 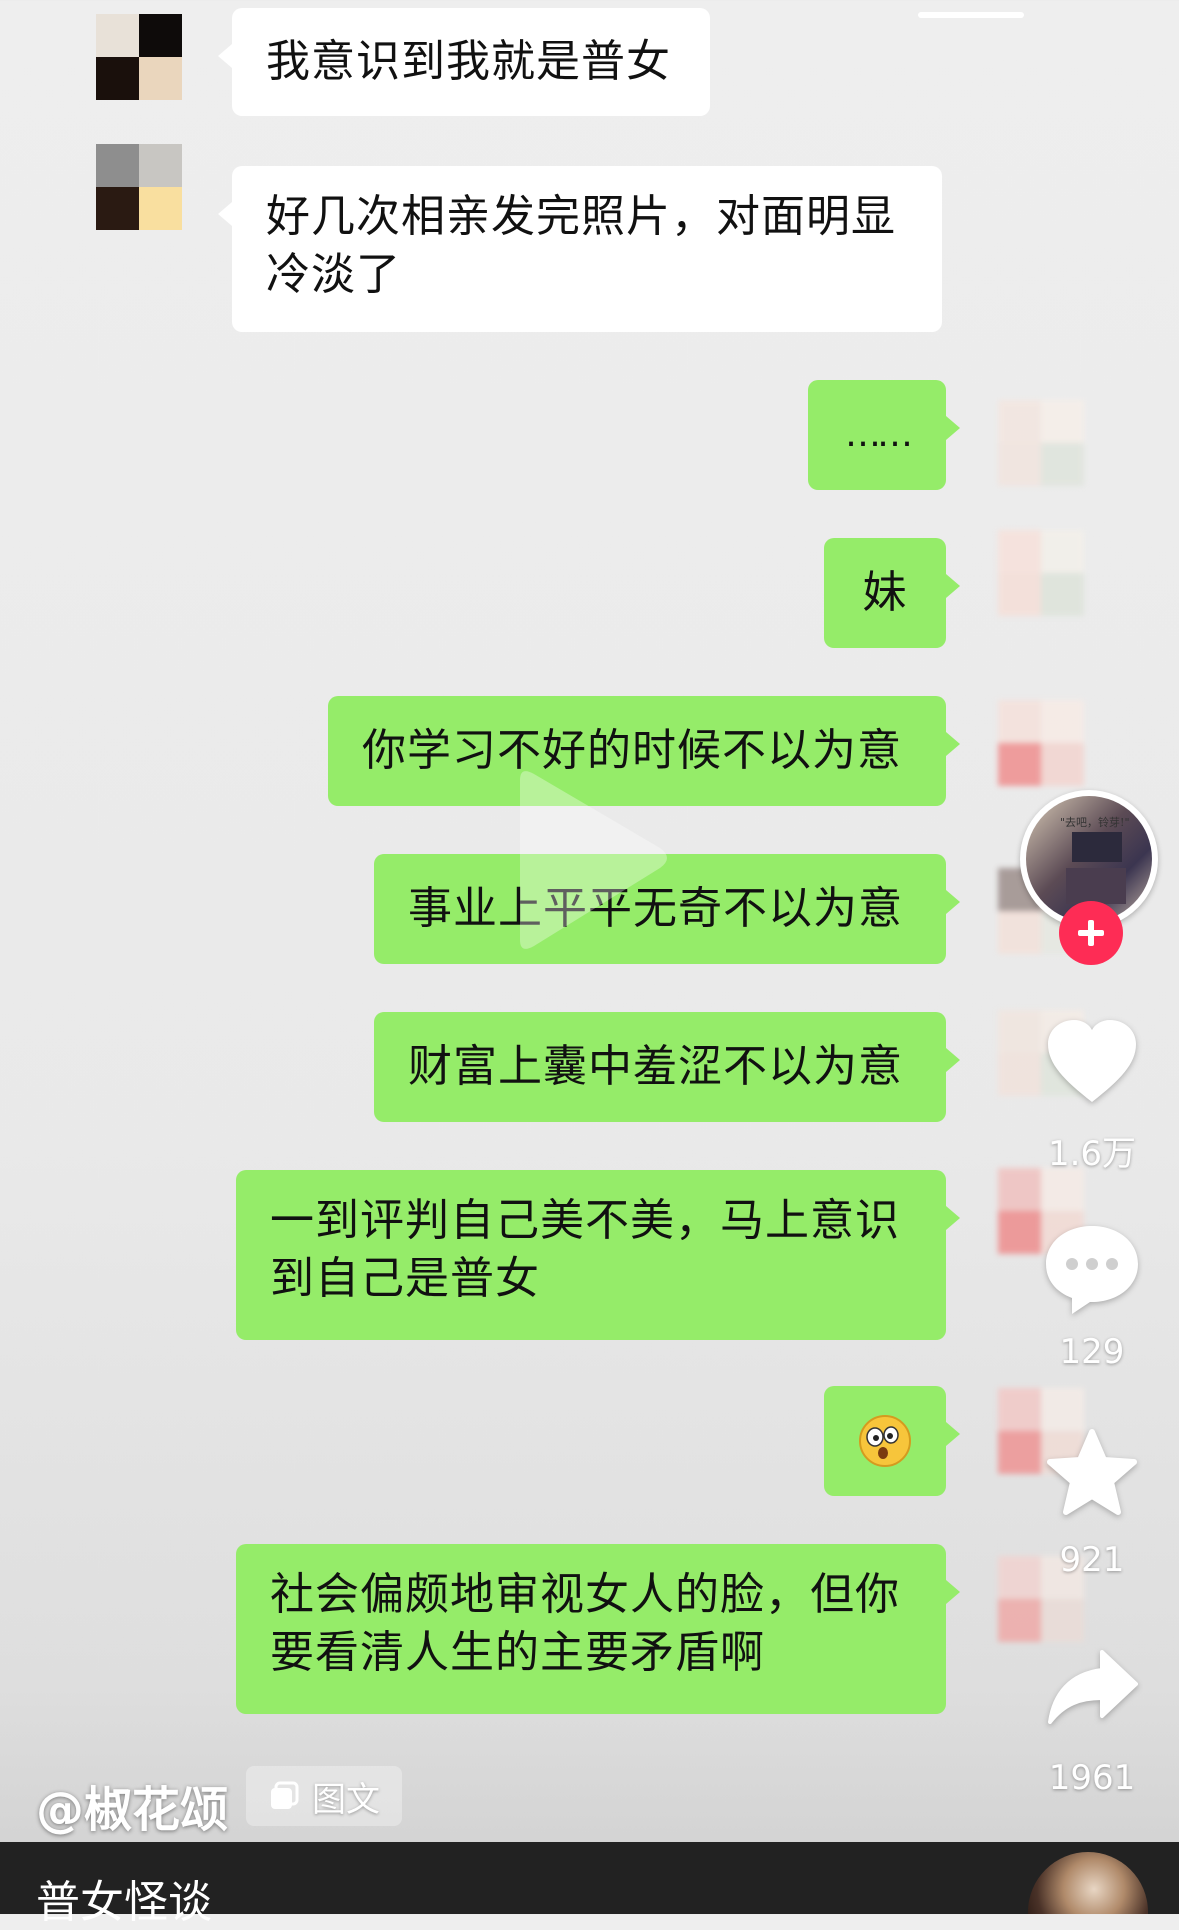 I want to click on message-bubble-received: 我意识到我就是普女, so click(x=464, y=62).